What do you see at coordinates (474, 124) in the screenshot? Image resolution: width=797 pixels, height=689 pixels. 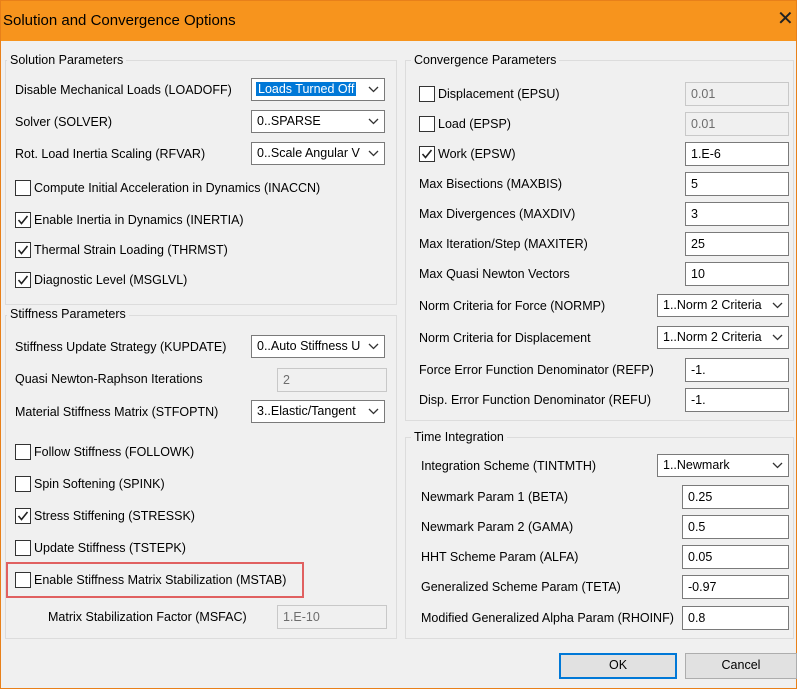 I see `epsp-label: Load (EPSP)` at bounding box center [474, 124].